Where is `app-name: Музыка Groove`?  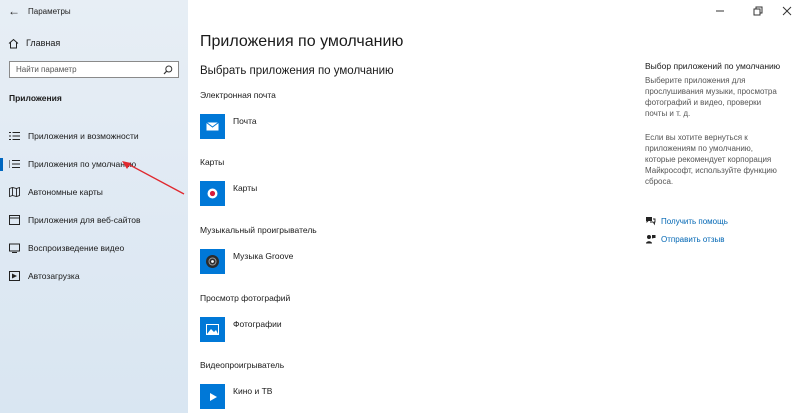 app-name: Музыка Groove is located at coordinates (263, 255).